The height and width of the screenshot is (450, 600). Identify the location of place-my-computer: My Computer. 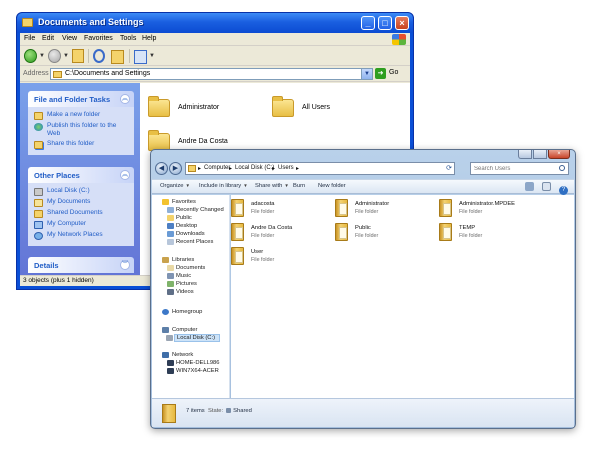
(82, 225).